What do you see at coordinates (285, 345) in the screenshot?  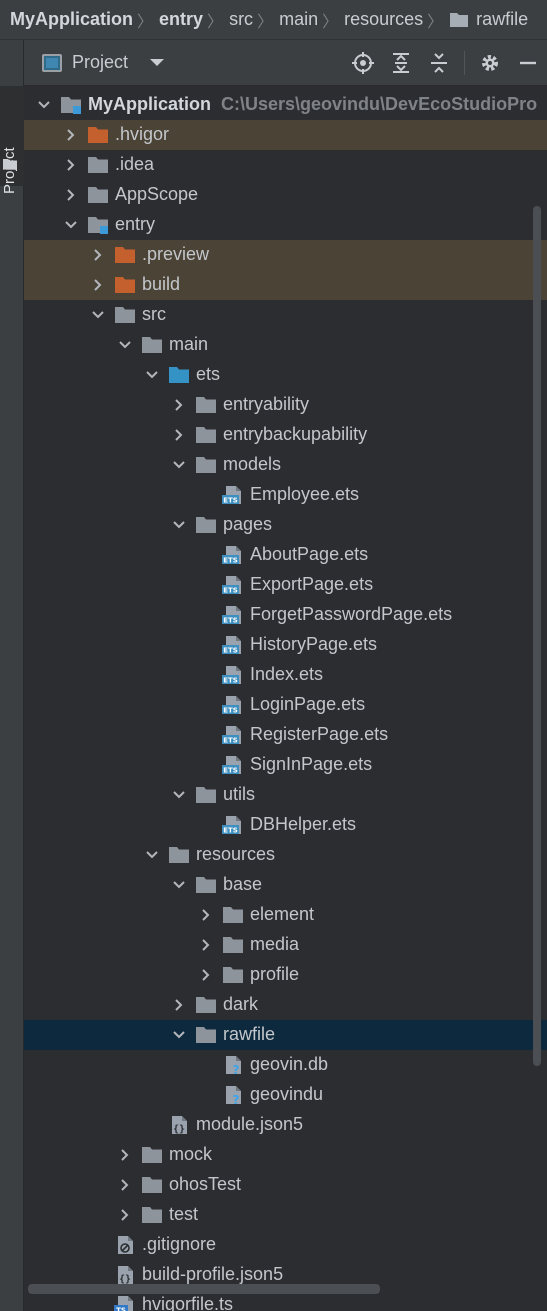 I see `tree-row: main` at bounding box center [285, 345].